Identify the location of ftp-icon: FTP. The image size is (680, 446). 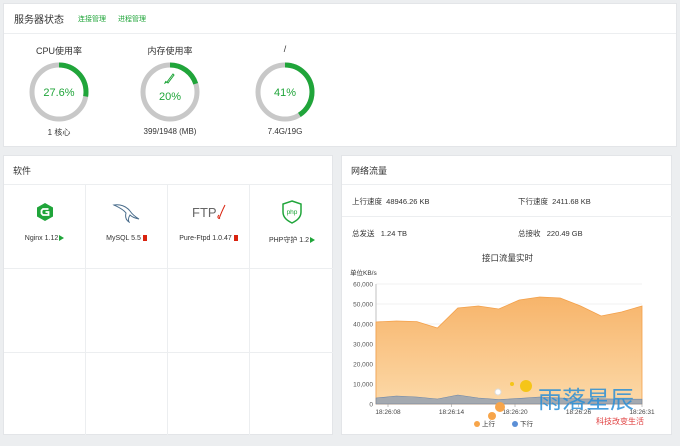
(208, 212).